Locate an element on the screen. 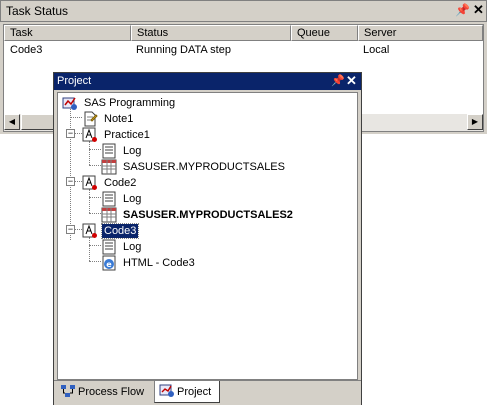 The image size is (487, 415). scroll-thumb is located at coordinates (39, 122).